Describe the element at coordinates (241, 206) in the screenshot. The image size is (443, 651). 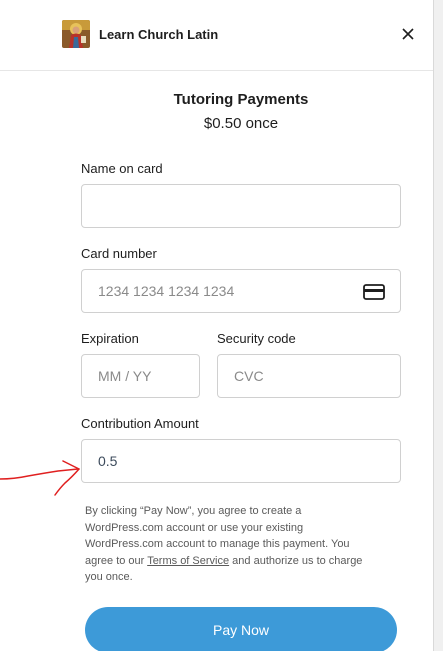
I see `name-on-card-input` at that location.